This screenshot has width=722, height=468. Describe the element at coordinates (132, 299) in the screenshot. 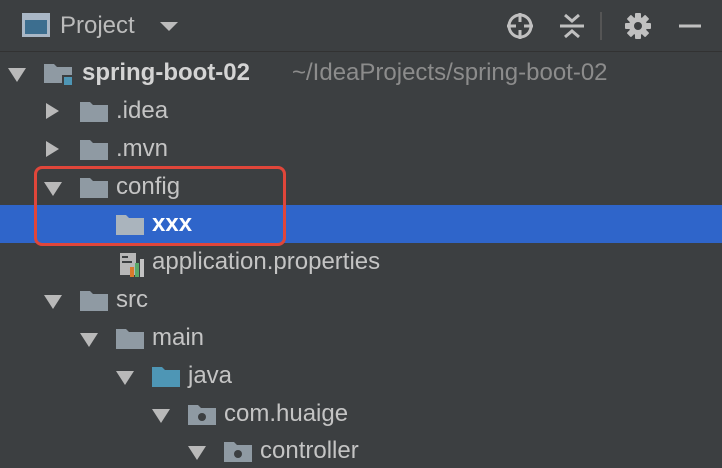

I see `tree-label-src: src` at that location.